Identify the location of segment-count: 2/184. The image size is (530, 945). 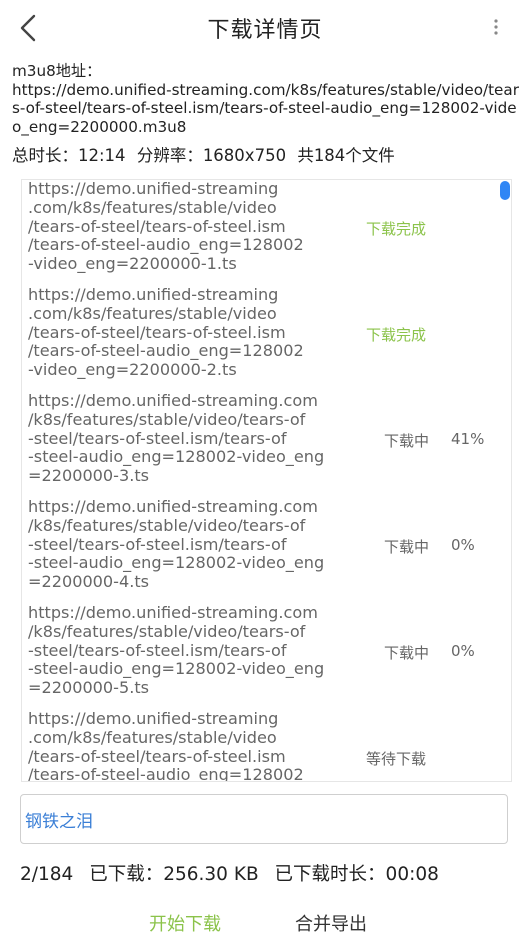
(47, 874).